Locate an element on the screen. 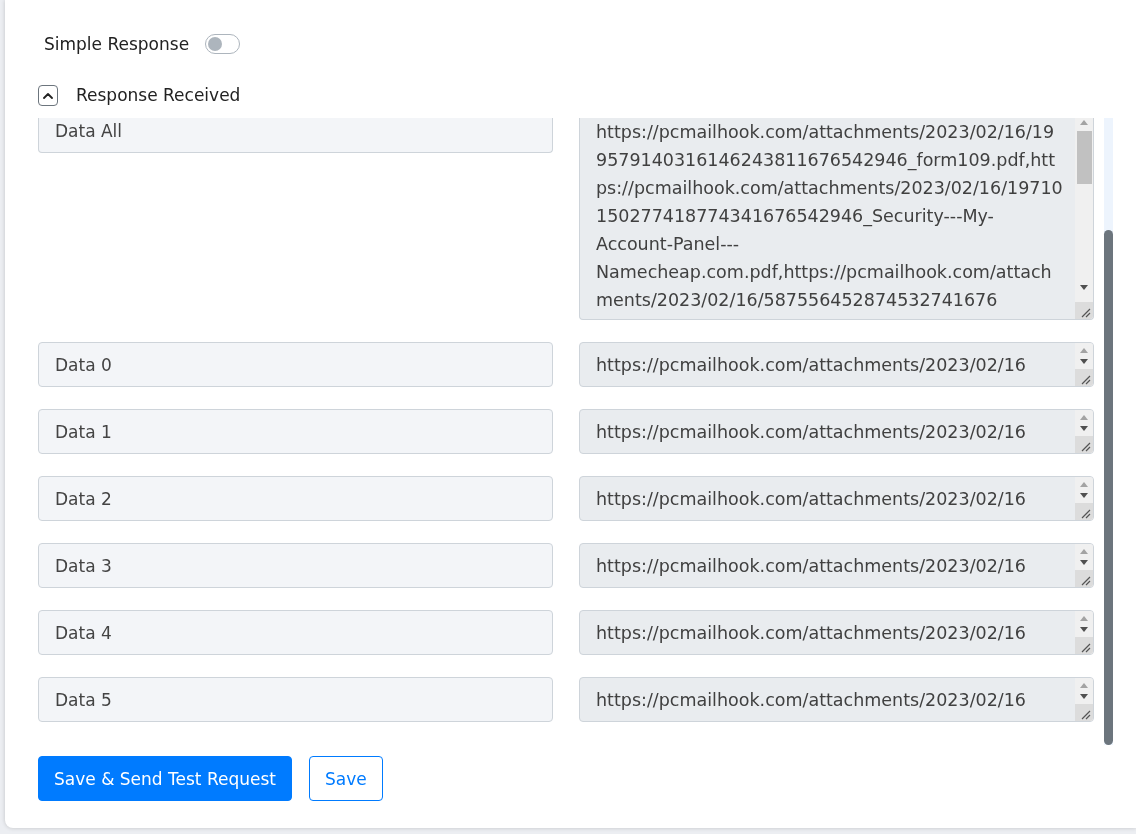 The width and height of the screenshot is (1136, 834). field-scrollbar-thumb is located at coordinates (1084, 157).